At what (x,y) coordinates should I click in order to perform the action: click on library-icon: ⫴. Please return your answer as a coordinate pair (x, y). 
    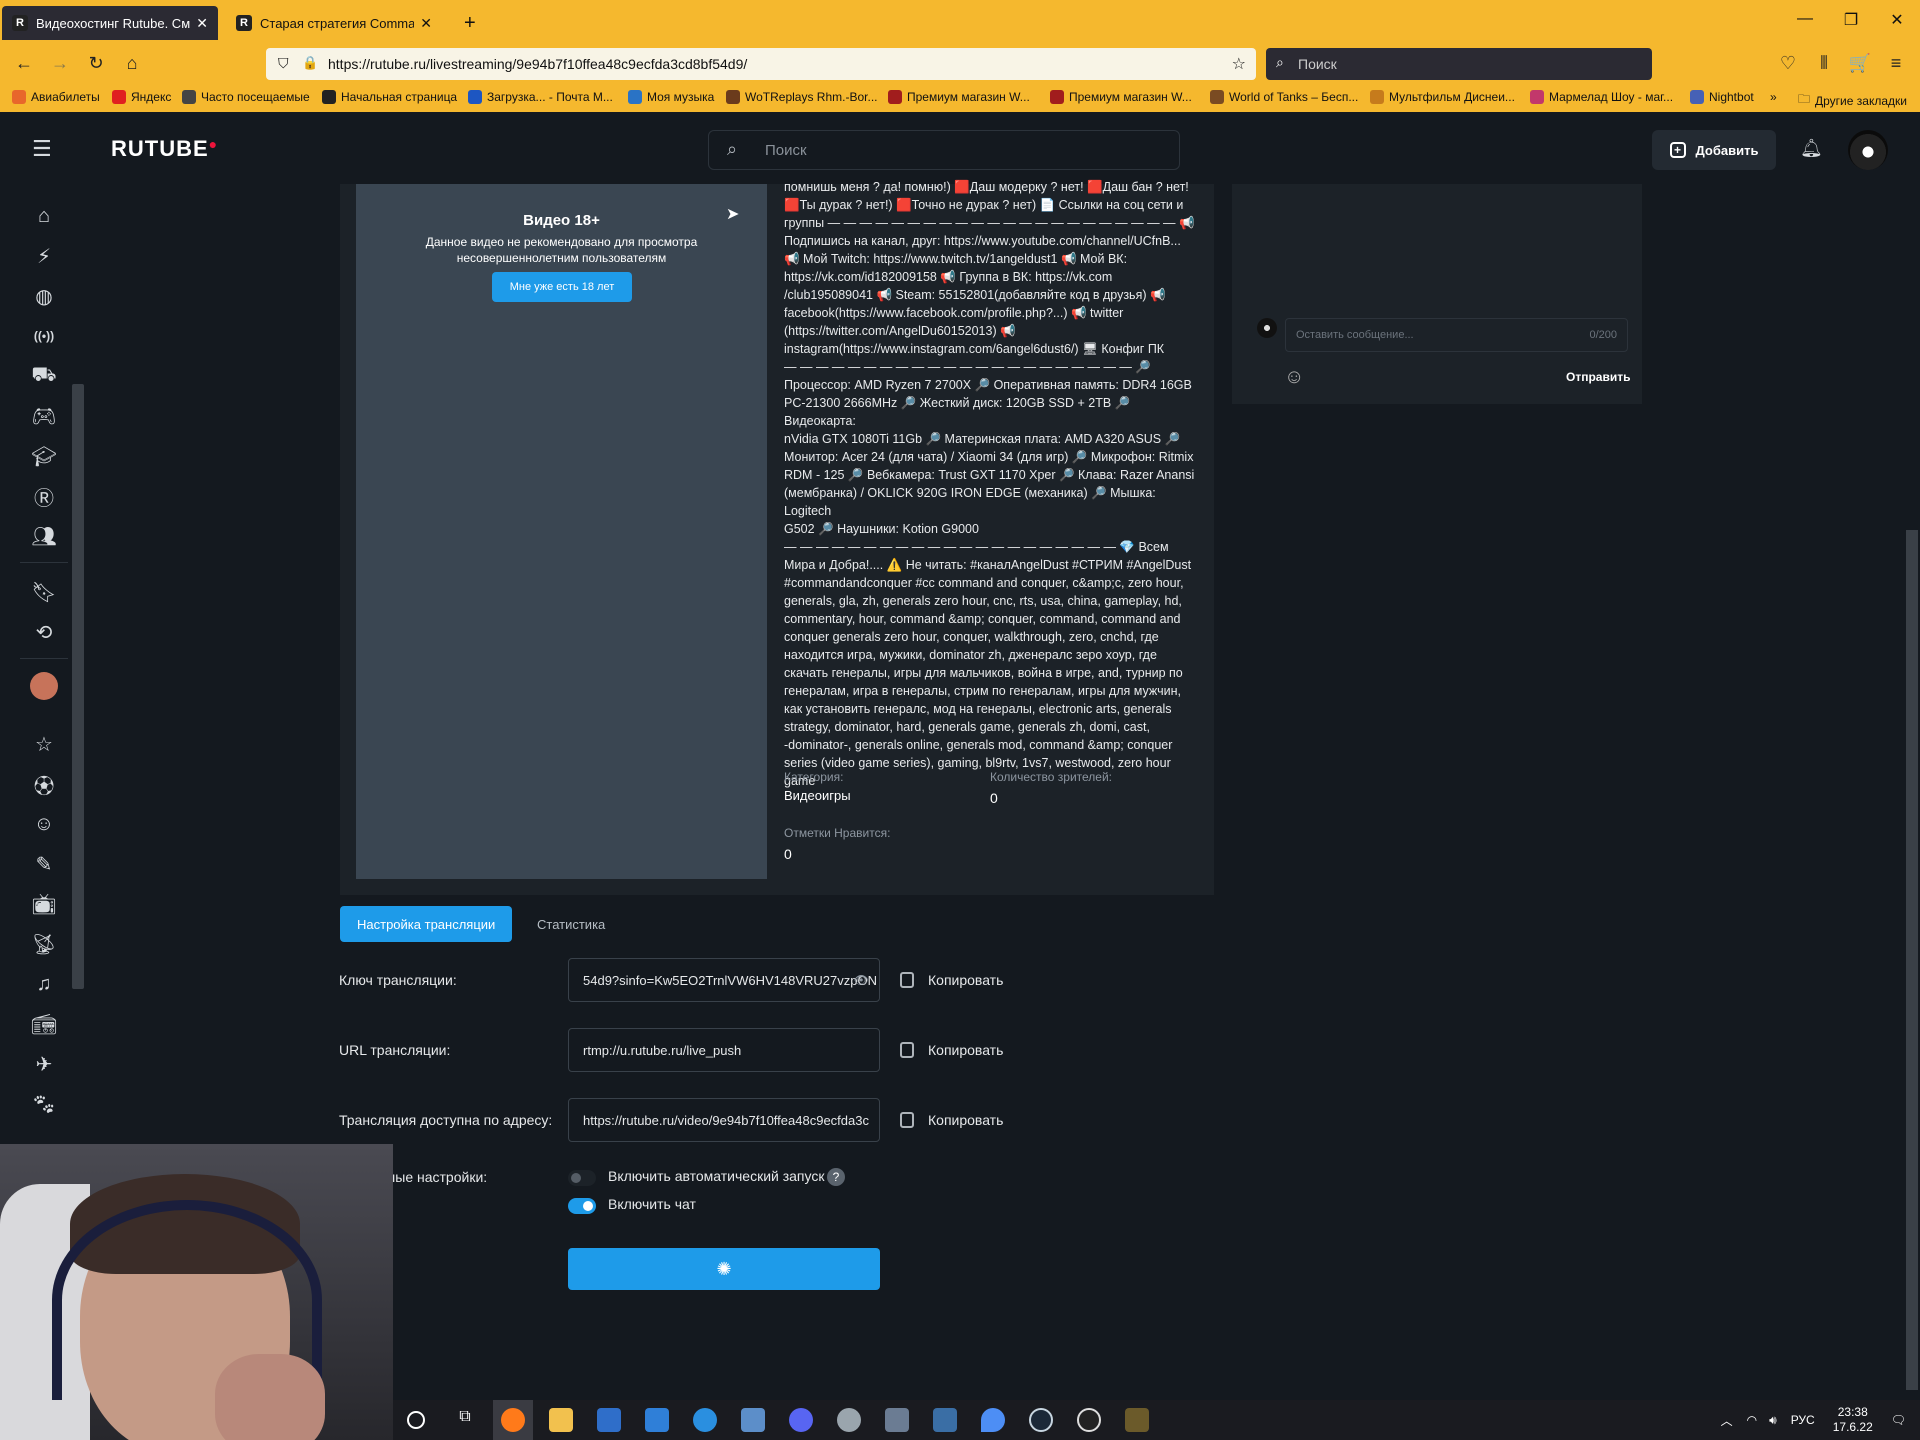
    Looking at the image, I should click on (1824, 63).